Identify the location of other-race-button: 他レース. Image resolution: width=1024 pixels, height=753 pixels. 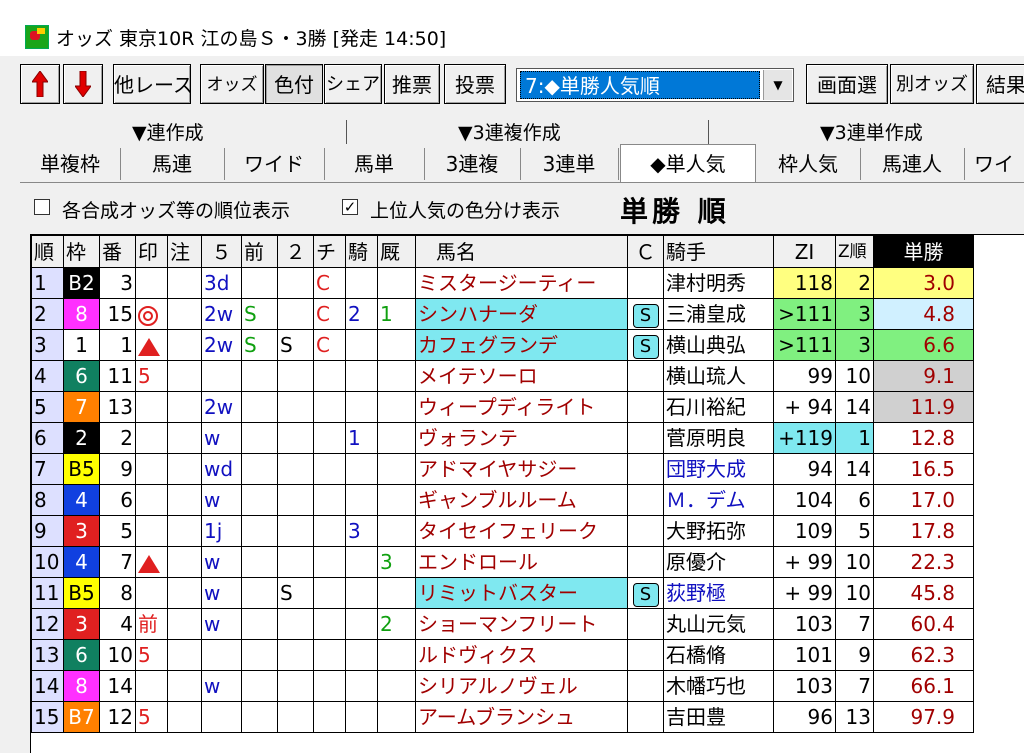
(152, 84).